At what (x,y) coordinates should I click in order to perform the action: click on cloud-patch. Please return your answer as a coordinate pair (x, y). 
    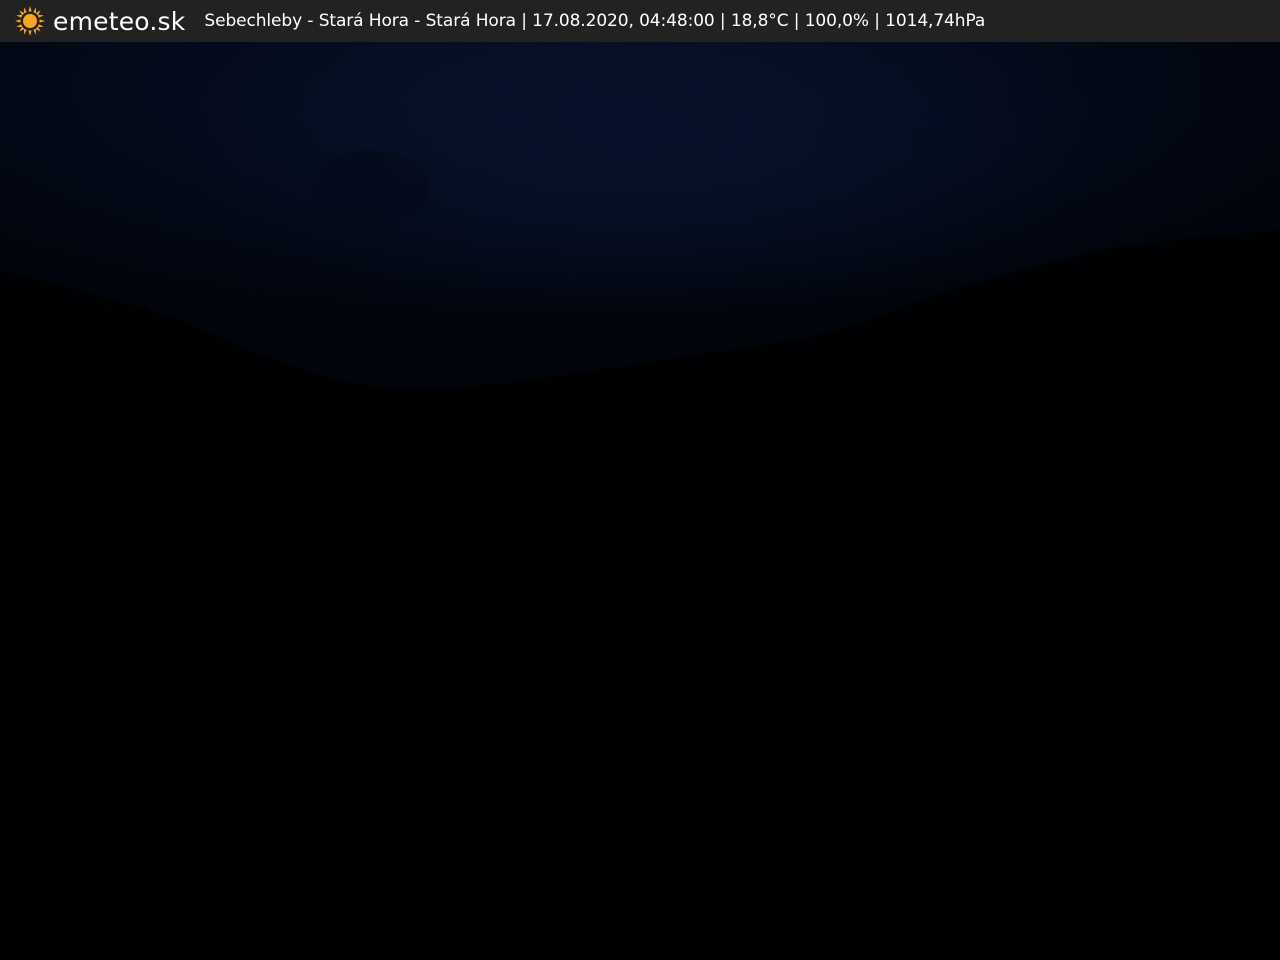
    Looking at the image, I should click on (370, 190).